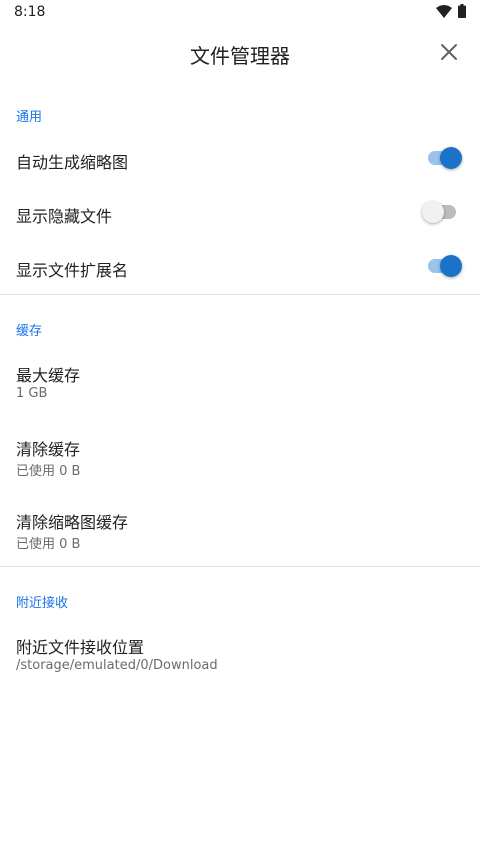  What do you see at coordinates (29, 331) in the screenshot?
I see `section-header-cache: 缓存` at bounding box center [29, 331].